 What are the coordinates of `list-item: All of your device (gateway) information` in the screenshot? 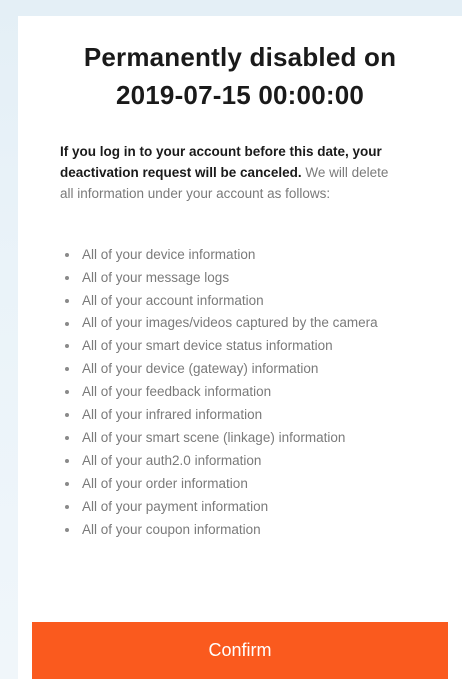 It's located at (240, 368).